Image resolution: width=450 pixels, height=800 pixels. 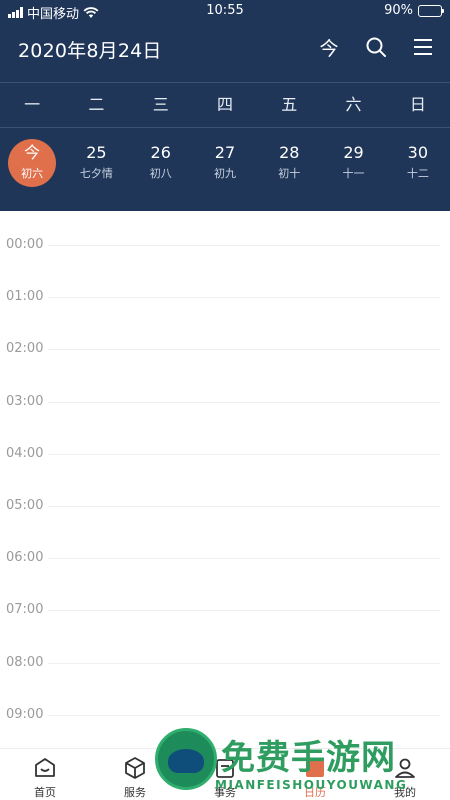 I want to click on lunar-date: 十二, so click(x=417, y=173).